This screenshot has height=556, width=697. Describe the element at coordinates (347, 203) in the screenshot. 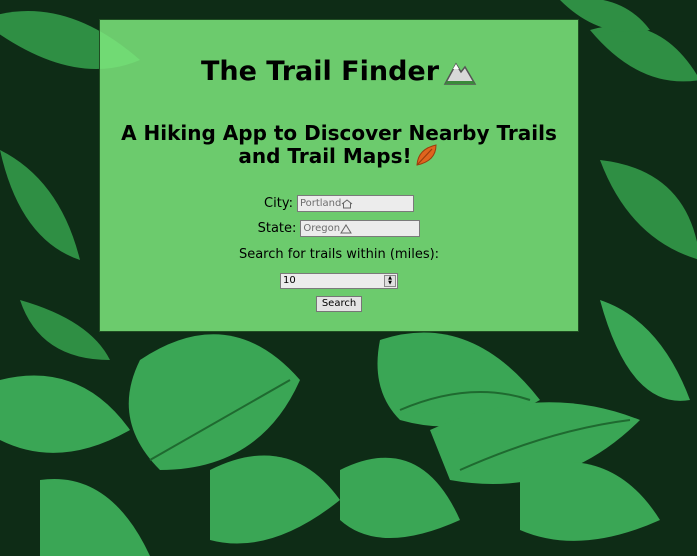

I see `house-icon` at that location.